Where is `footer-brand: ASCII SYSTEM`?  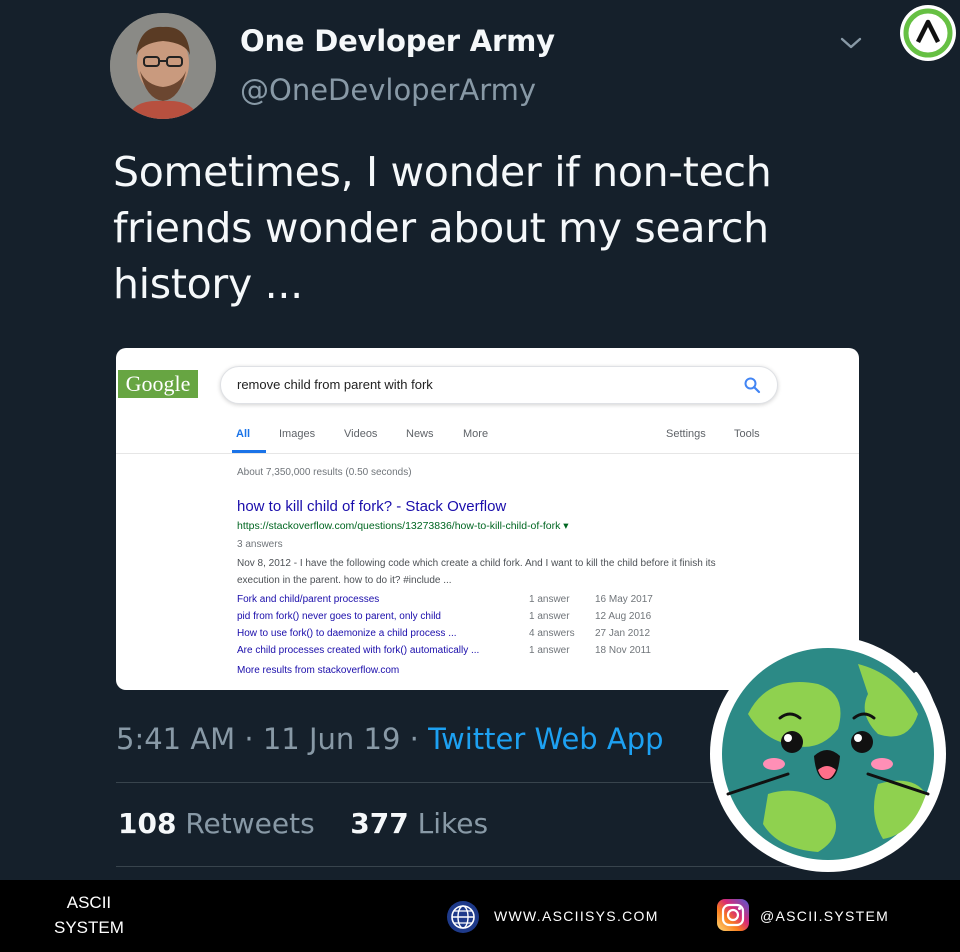
footer-brand: ASCII SYSTEM is located at coordinates (89, 915).